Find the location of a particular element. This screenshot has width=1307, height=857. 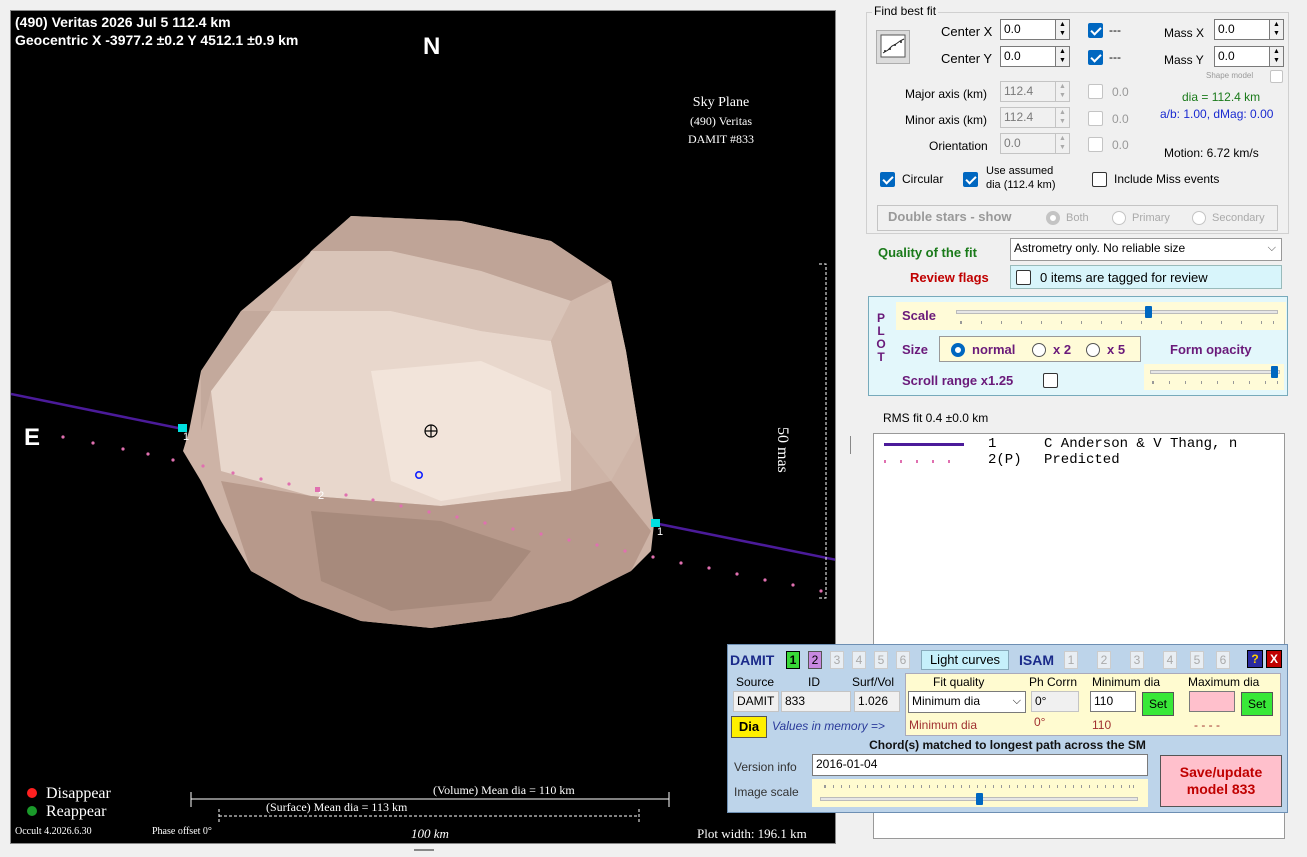

save-update-model-button: Save/update model 833 is located at coordinates (1221, 781).